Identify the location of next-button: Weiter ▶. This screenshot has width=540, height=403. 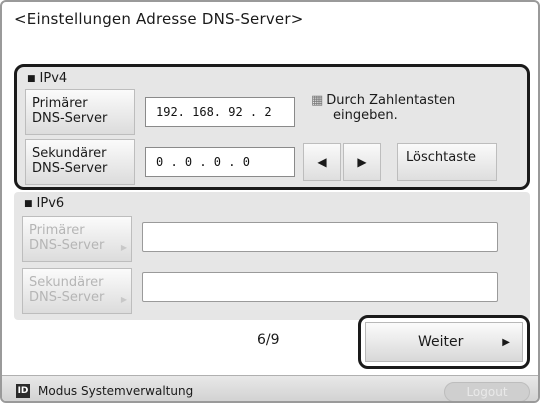
(444, 342).